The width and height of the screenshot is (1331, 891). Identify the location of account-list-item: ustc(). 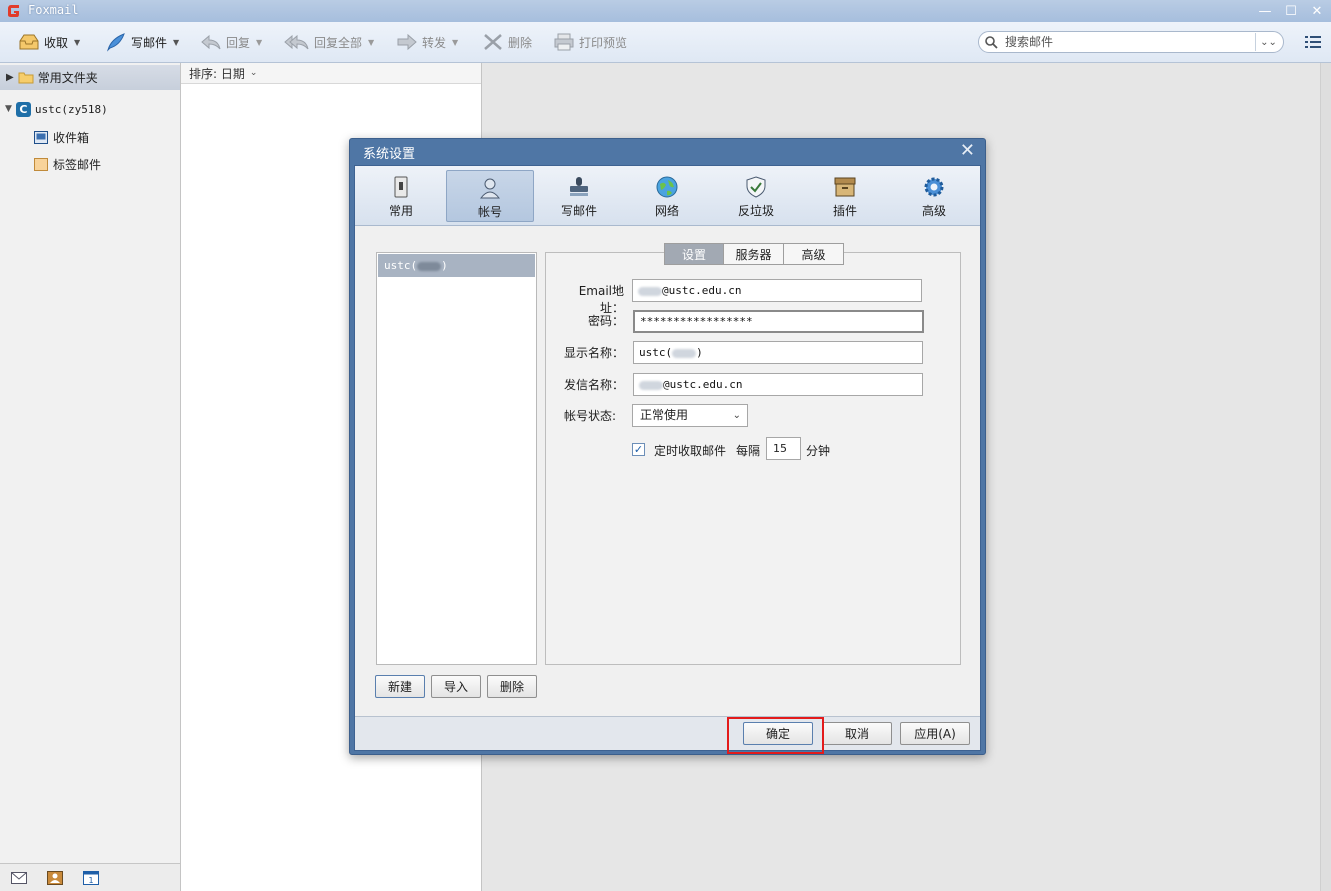
(456, 265).